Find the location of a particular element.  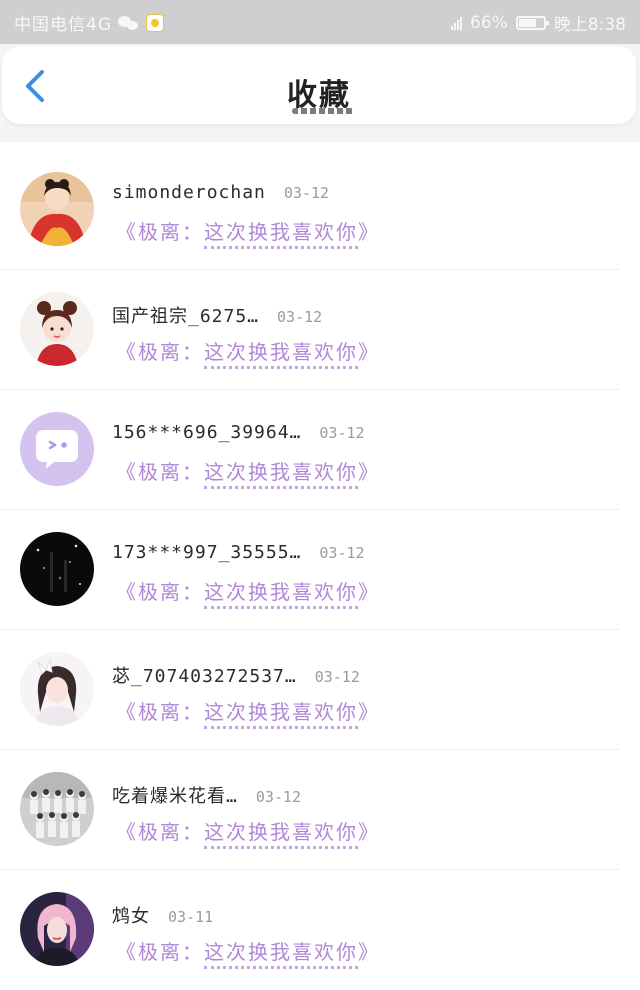

post-date: 03-11 is located at coordinates (191, 917).